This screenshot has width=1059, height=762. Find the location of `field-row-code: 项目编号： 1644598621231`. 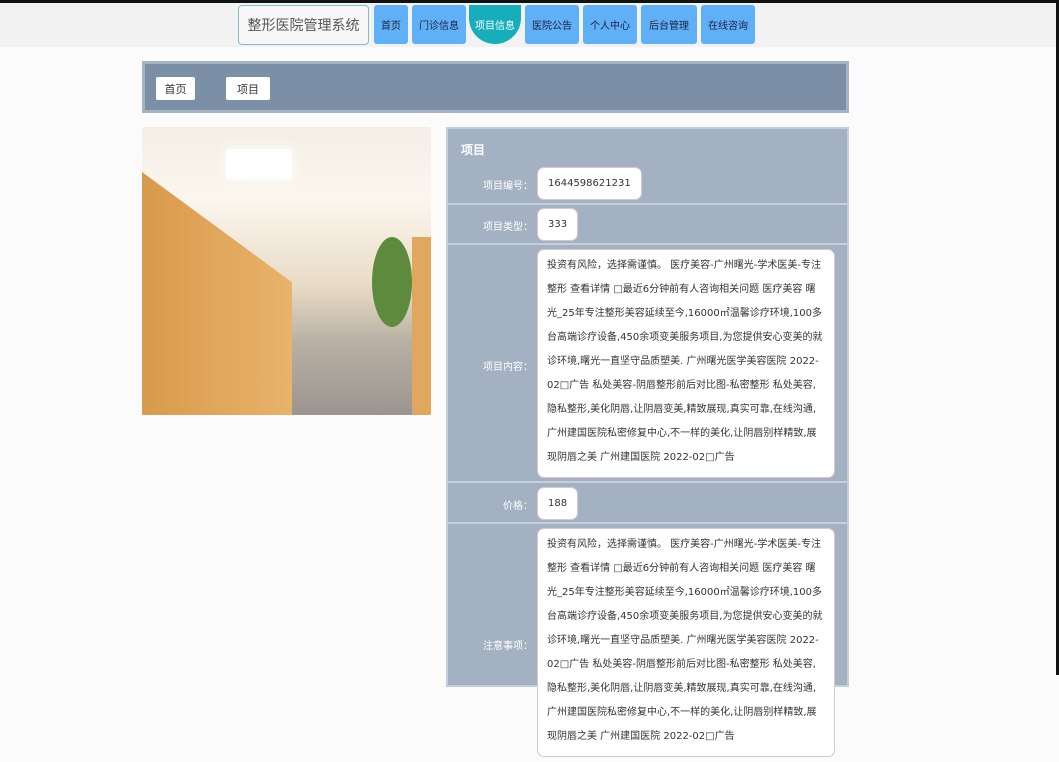

field-row-code: 项目编号： 1644598621231 is located at coordinates (647, 184).